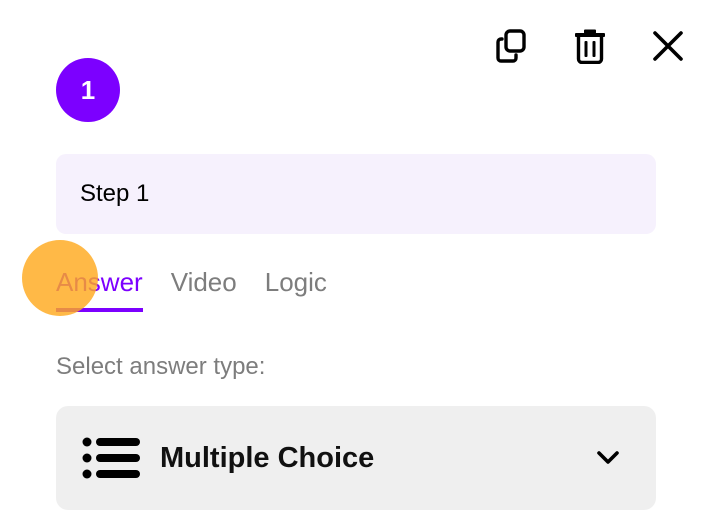 This screenshot has width=720, height=528. I want to click on step-number-badge: 1, so click(88, 90).